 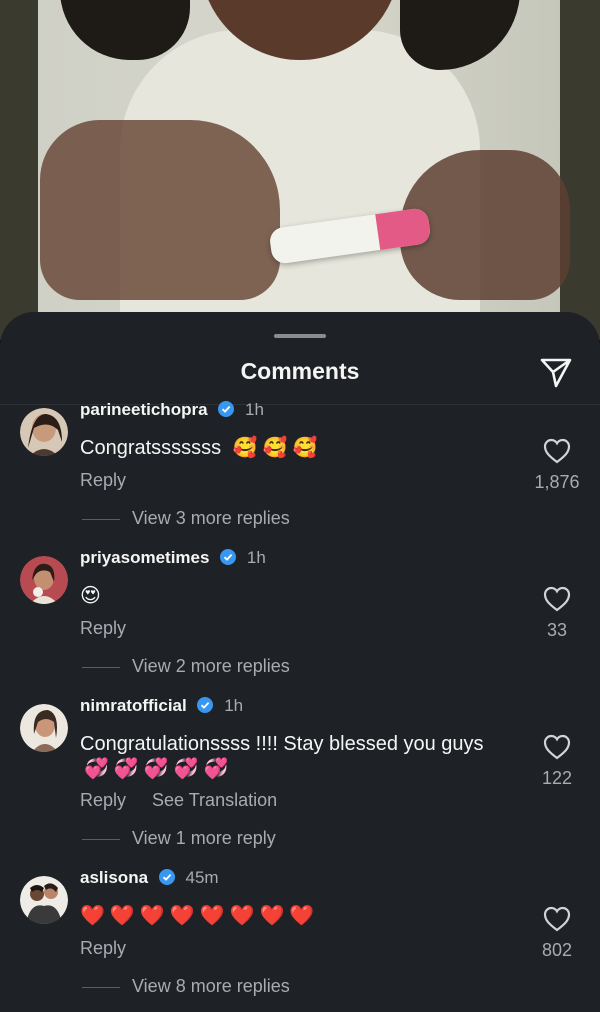 I want to click on sheet-title: Comments, so click(x=300, y=371).